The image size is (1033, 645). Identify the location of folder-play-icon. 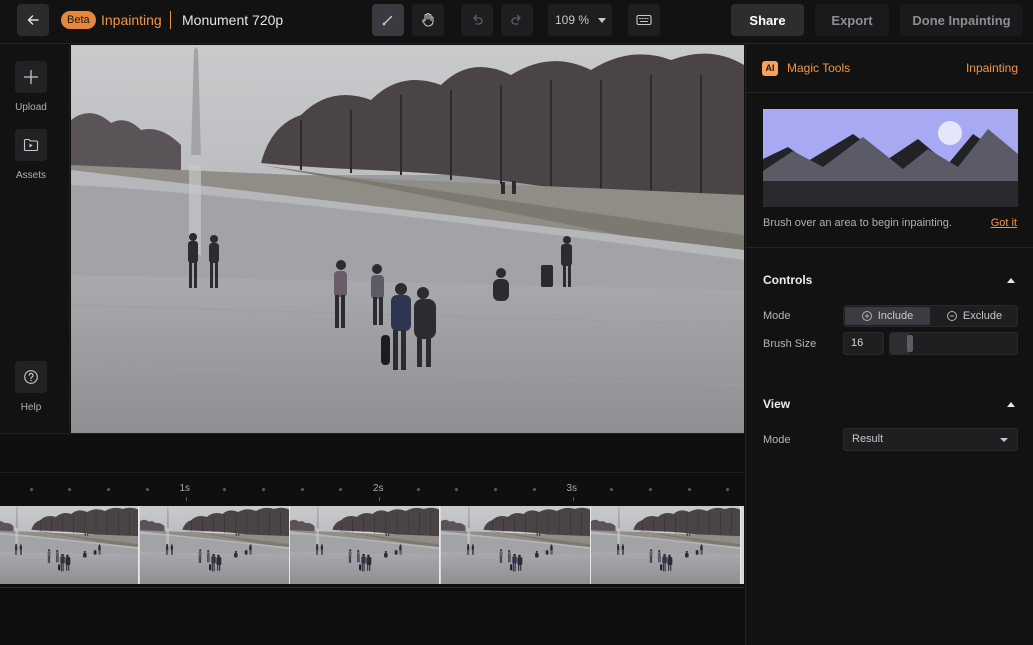
(31, 145).